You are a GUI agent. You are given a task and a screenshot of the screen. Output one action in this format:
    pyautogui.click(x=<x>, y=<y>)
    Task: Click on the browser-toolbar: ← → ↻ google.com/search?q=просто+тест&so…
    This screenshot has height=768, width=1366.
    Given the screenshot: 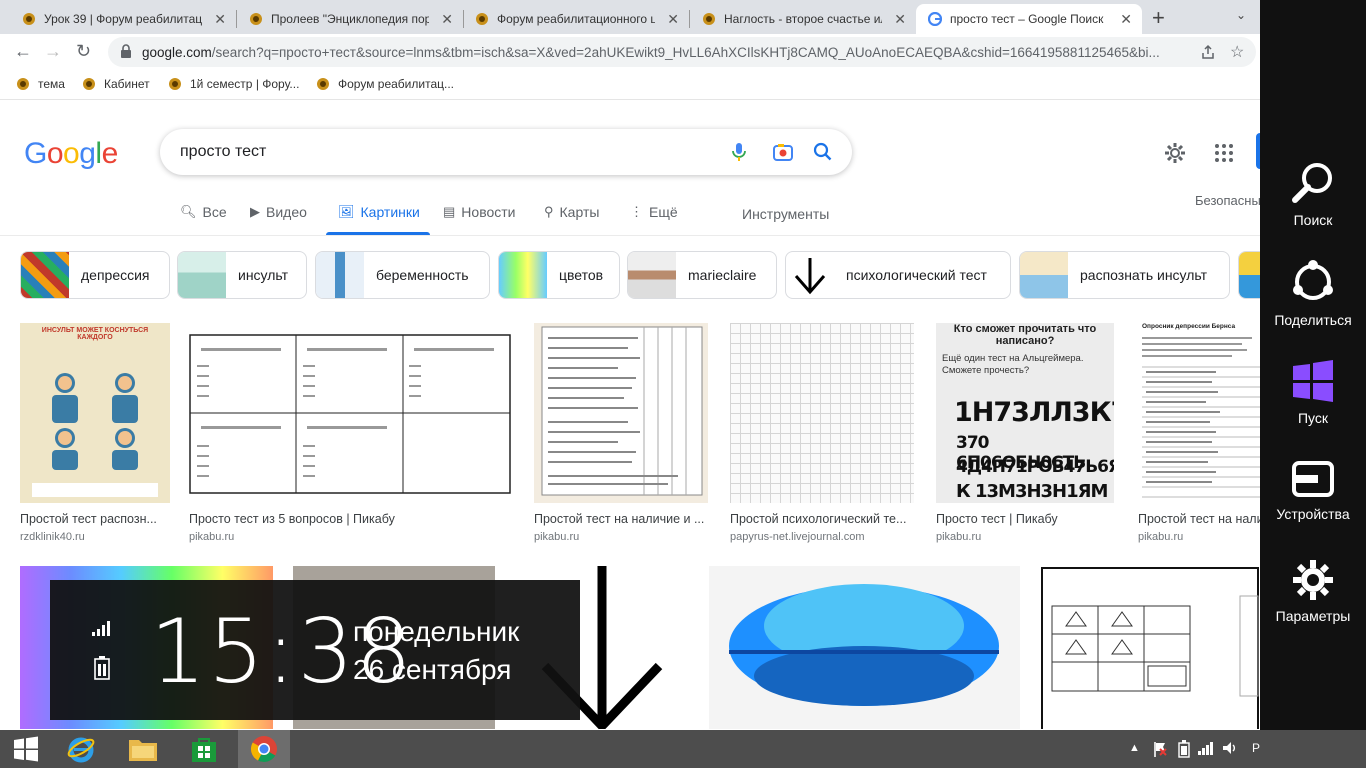 What is the action you would take?
    pyautogui.click(x=630, y=52)
    